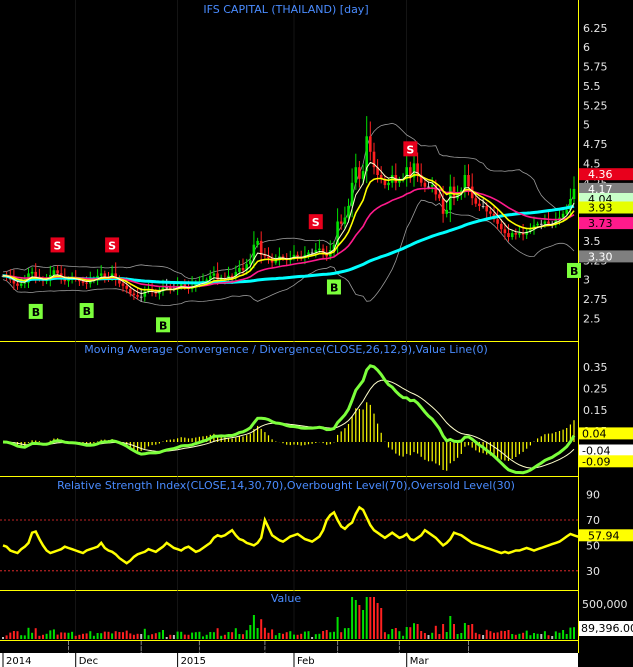  Describe the element at coordinates (607, 628) in the screenshot. I see `volume-last-value: 89,396.00` at that location.